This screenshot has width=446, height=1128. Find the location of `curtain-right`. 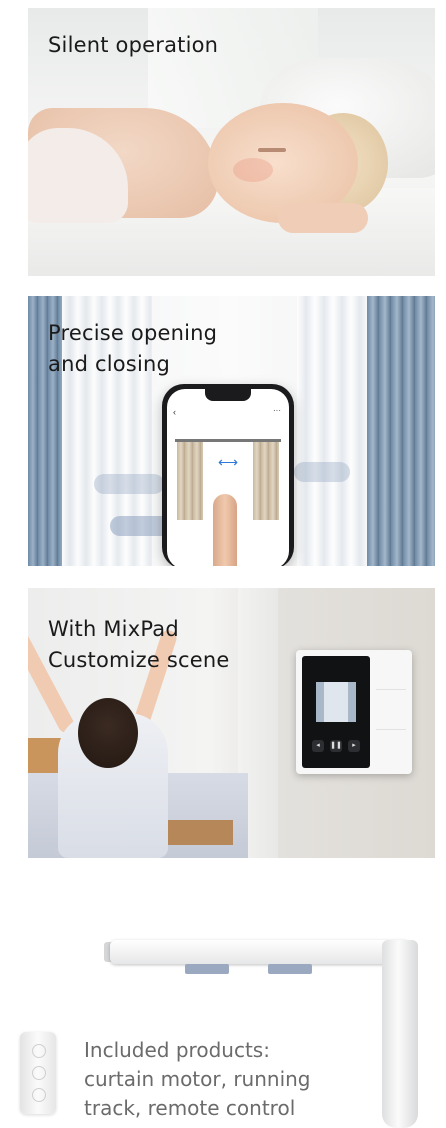

curtain-right is located at coordinates (401, 431).